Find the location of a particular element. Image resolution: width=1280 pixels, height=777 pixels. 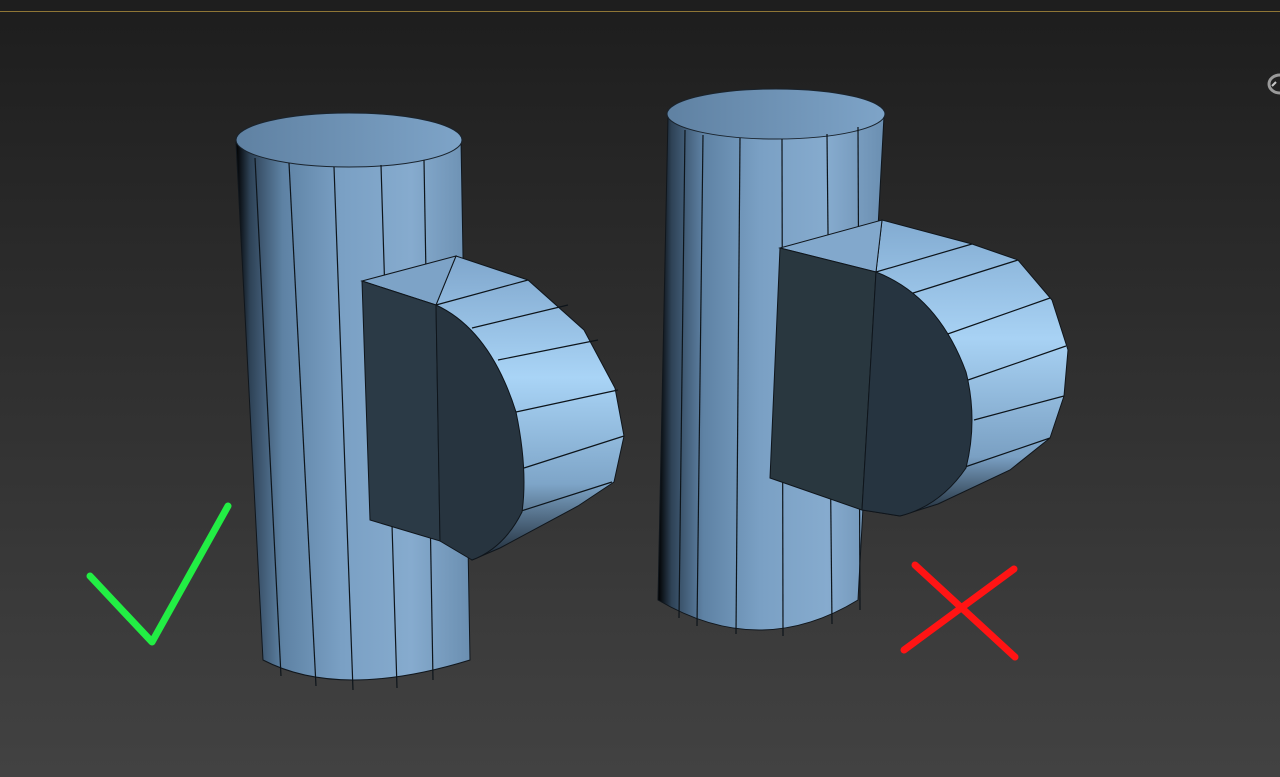

checkmark-icon is located at coordinates (159, 574).